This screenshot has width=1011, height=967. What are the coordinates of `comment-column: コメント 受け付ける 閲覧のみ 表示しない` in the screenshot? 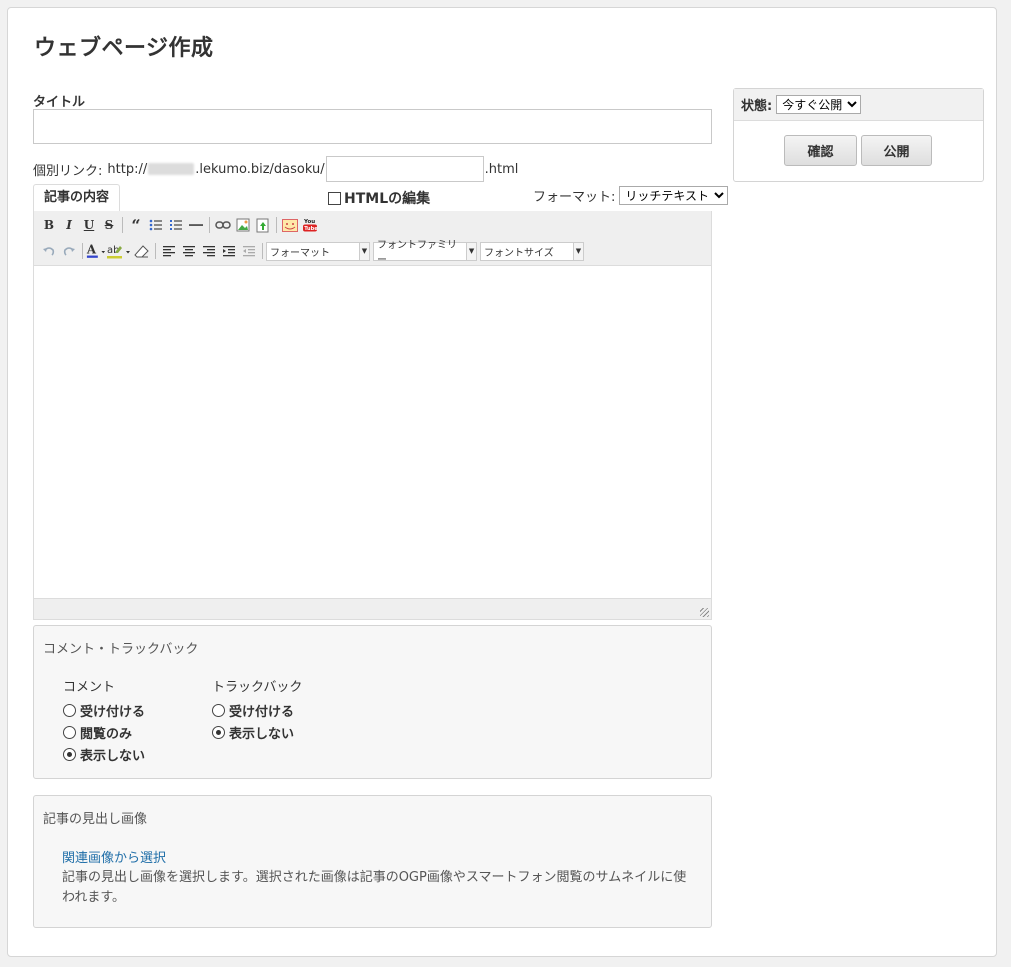 It's located at (104, 720).